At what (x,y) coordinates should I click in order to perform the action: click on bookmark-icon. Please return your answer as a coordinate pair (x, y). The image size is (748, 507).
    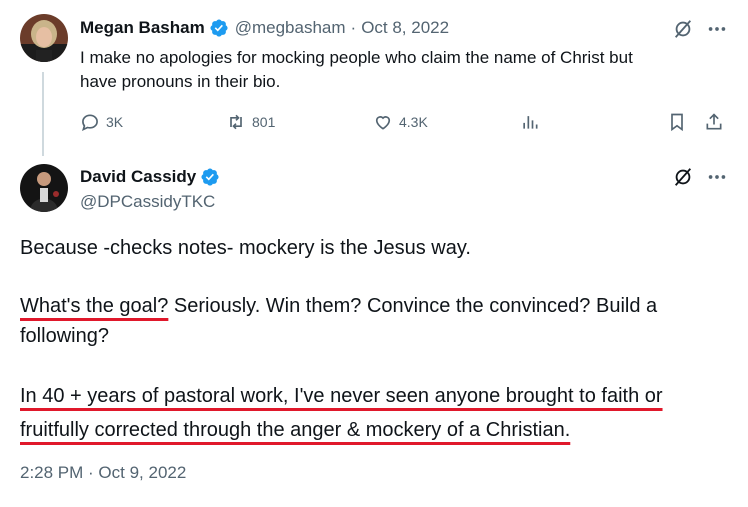
    Looking at the image, I should click on (677, 122).